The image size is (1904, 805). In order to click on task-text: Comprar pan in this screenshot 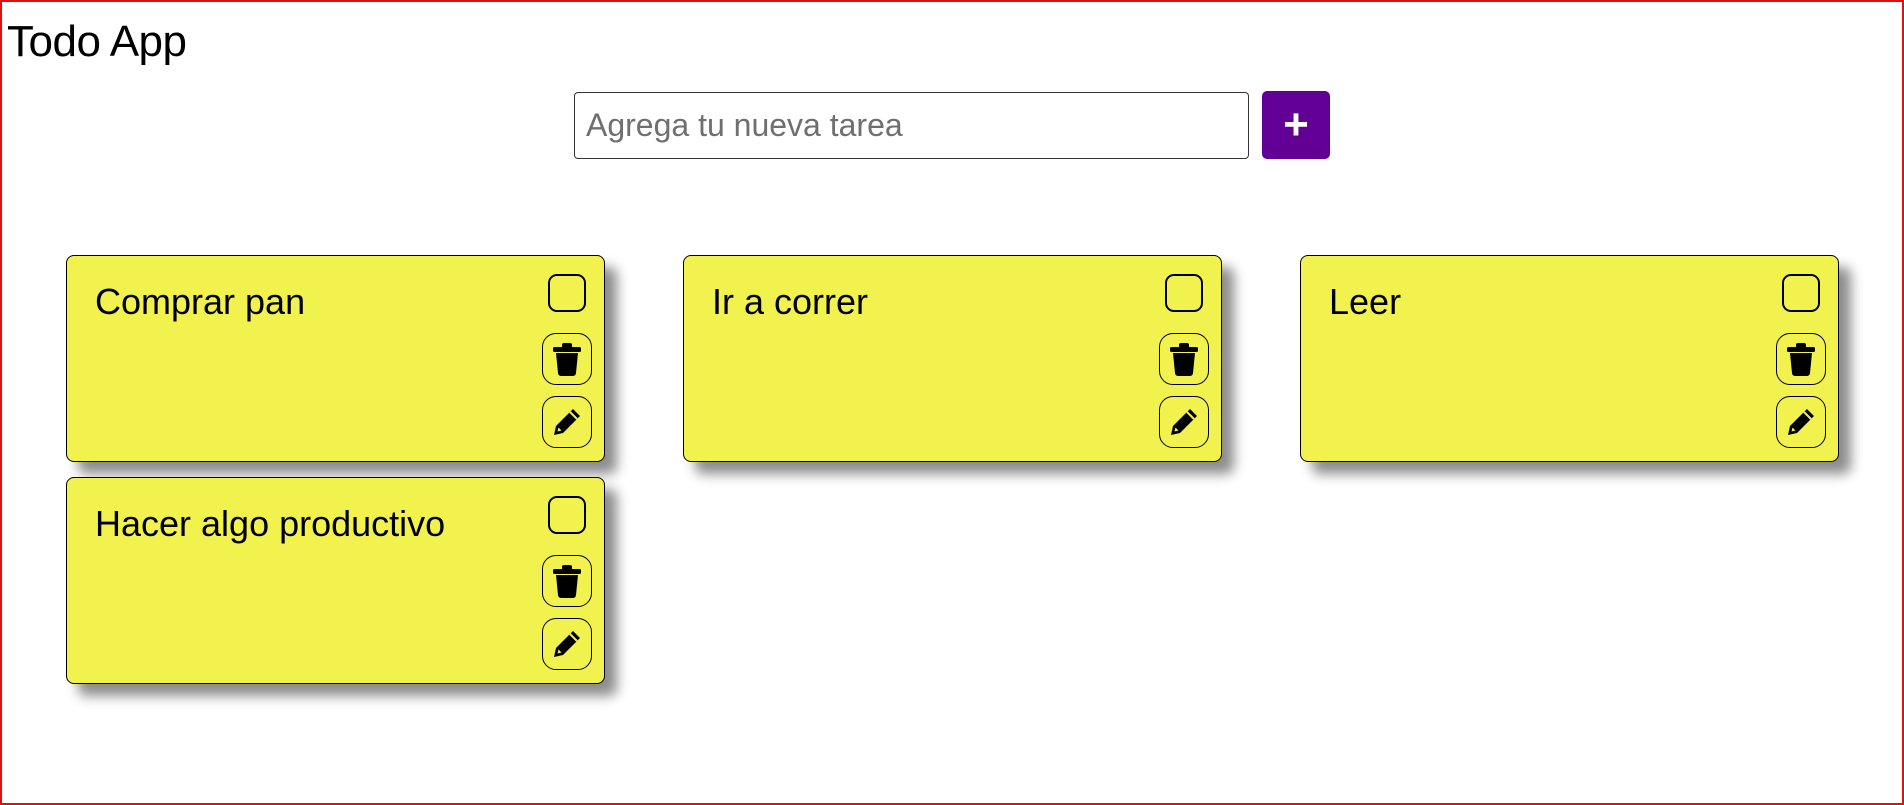, I will do `click(200, 301)`.